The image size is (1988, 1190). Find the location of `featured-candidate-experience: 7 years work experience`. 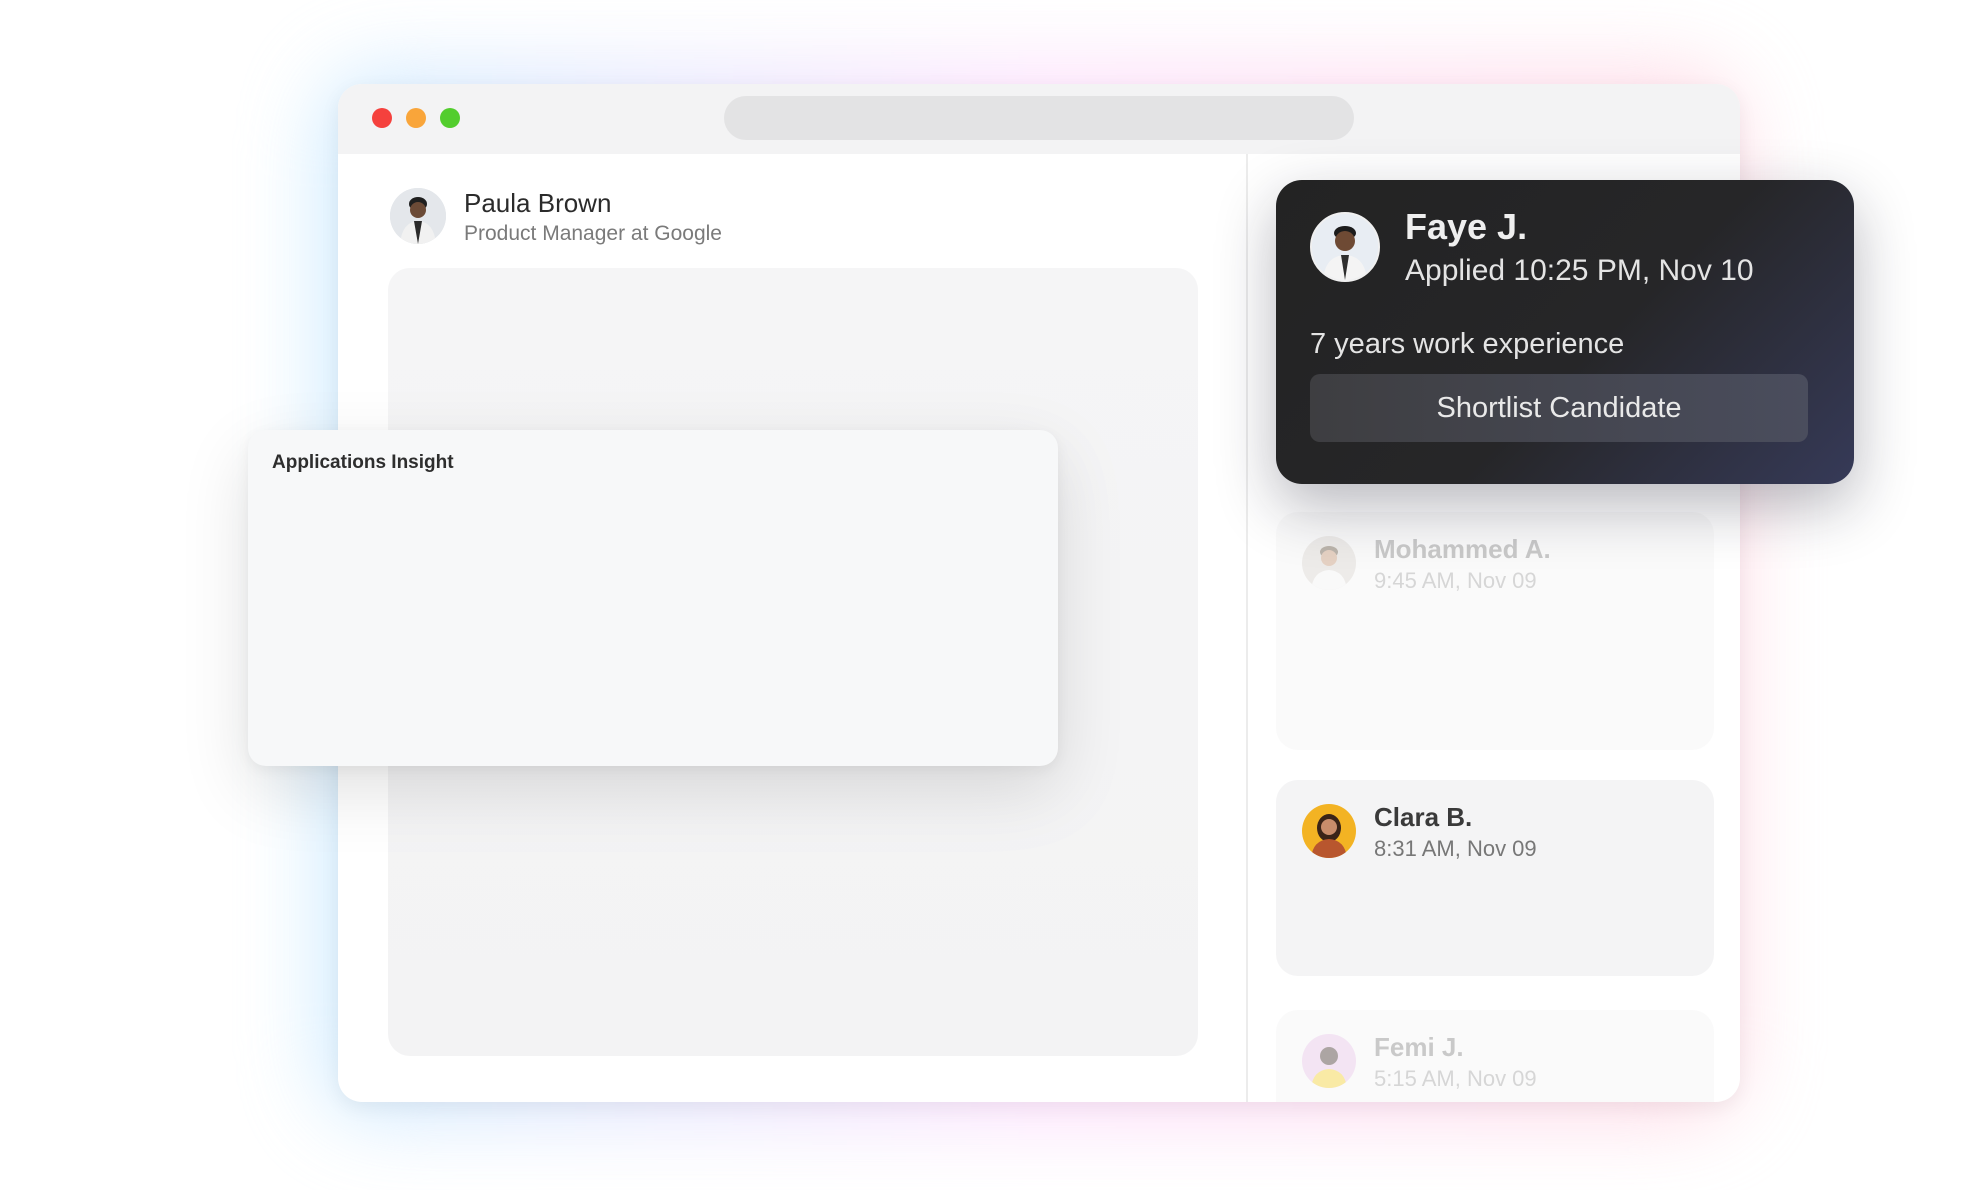

featured-candidate-experience: 7 years work experience is located at coordinates (1467, 344).